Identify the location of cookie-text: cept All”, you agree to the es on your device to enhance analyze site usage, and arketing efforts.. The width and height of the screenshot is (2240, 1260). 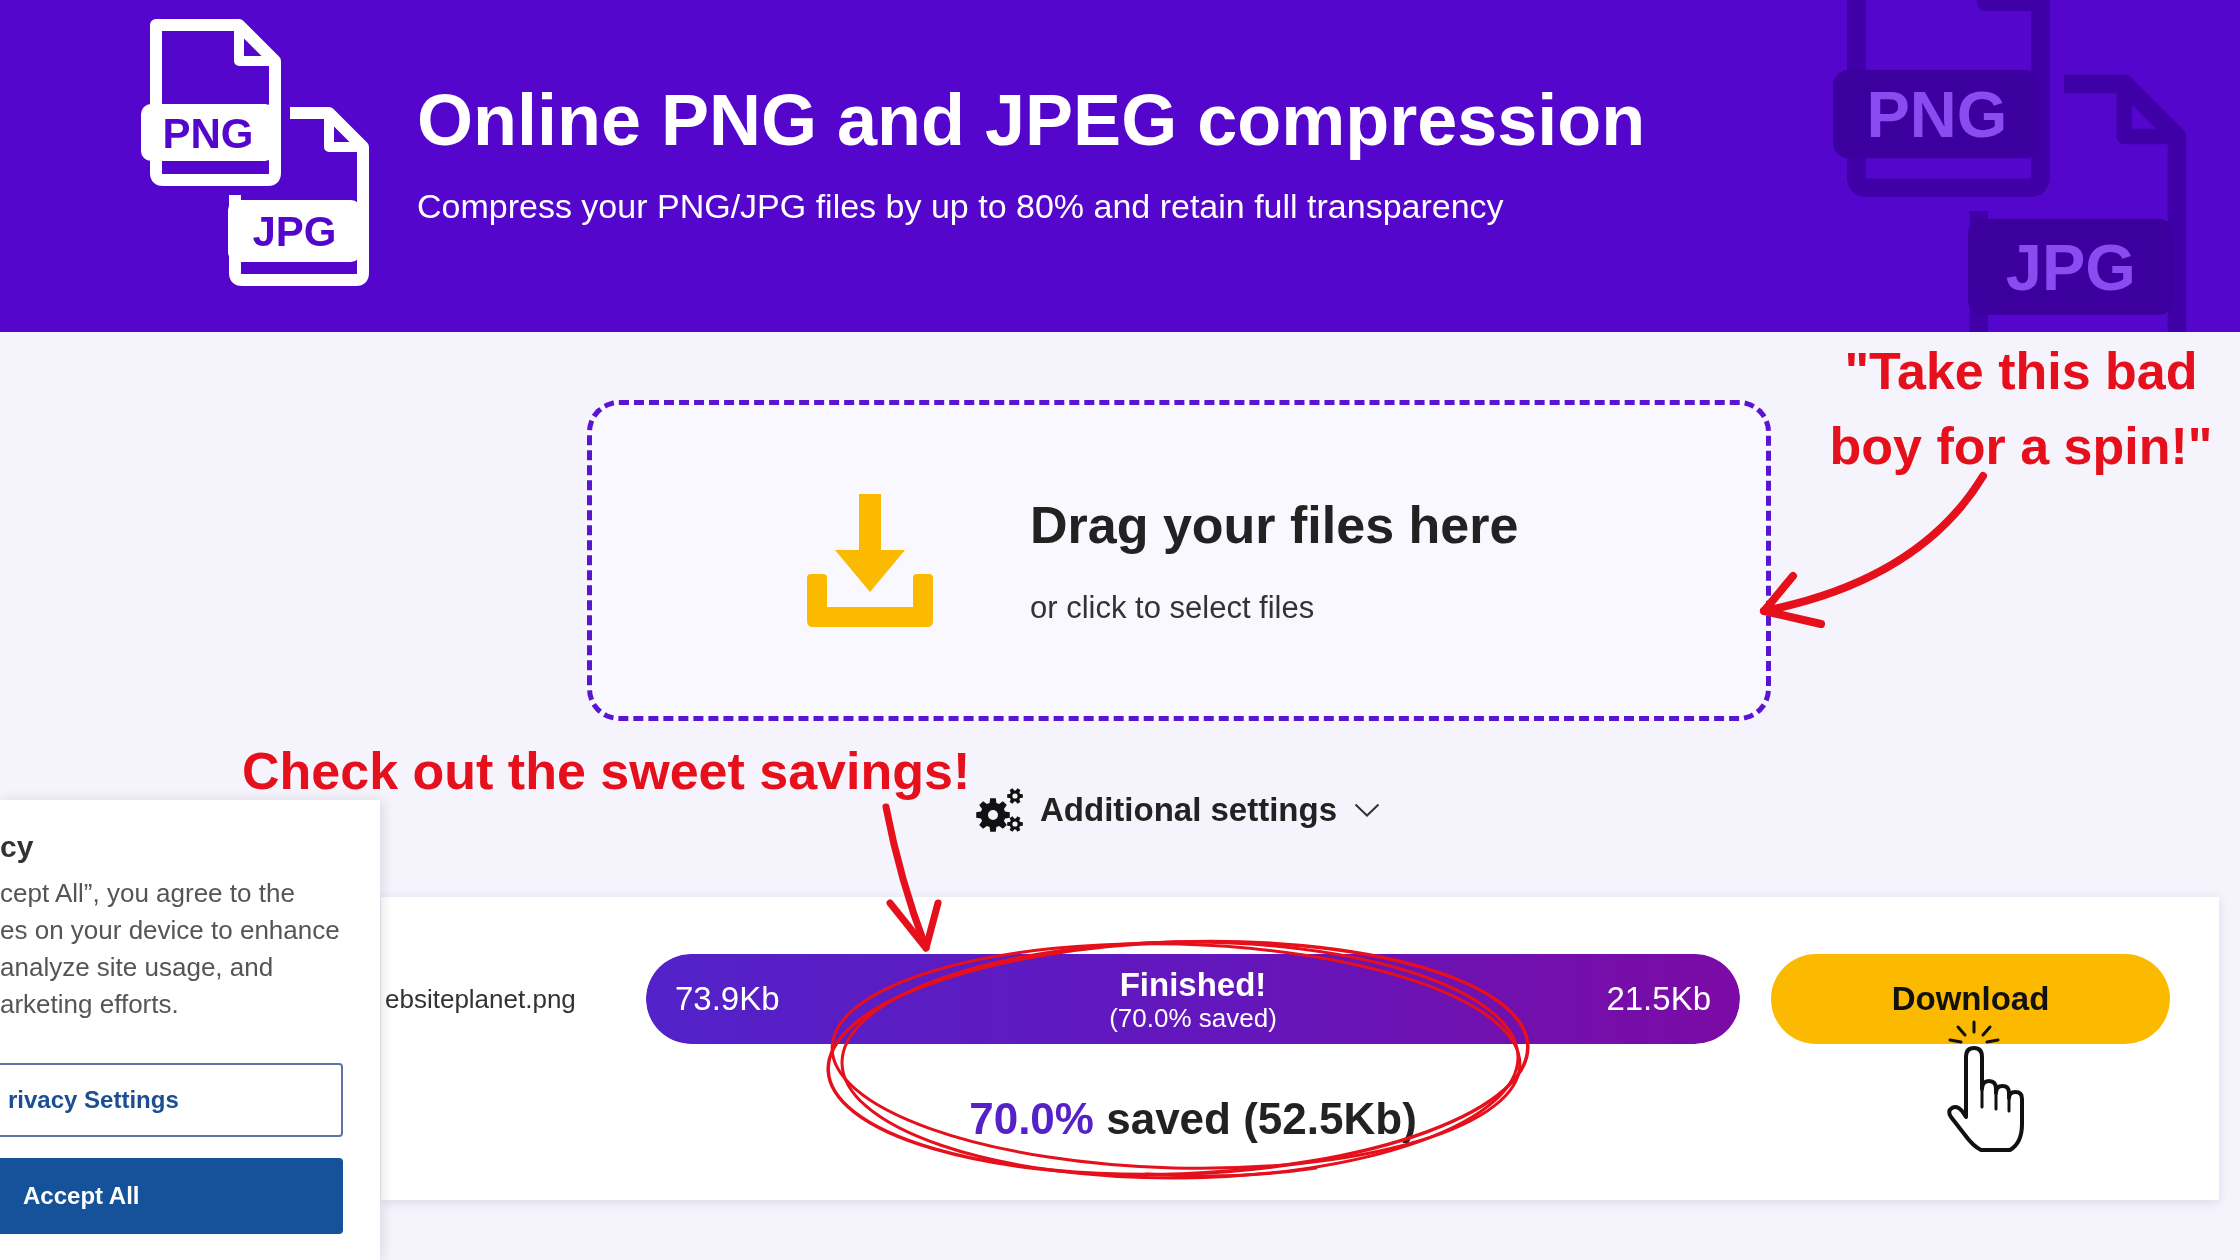
(170, 949).